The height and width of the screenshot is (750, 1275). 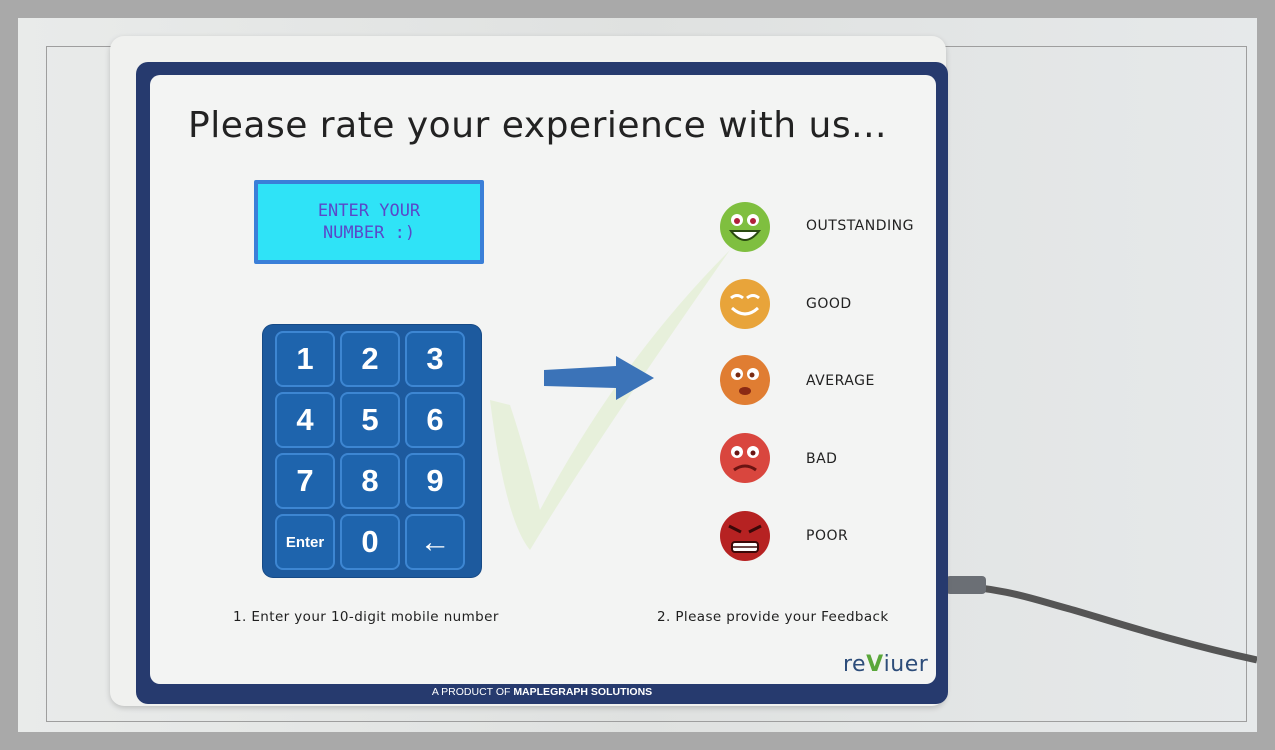 I want to click on lcd-display: ENTER YOUR NUMBER :), so click(x=369, y=222).